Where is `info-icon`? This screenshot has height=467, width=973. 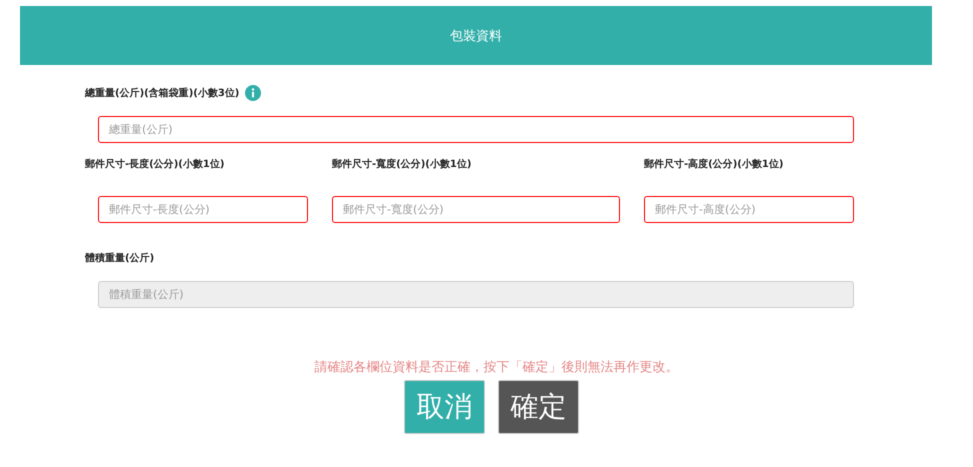 info-icon is located at coordinates (253, 93).